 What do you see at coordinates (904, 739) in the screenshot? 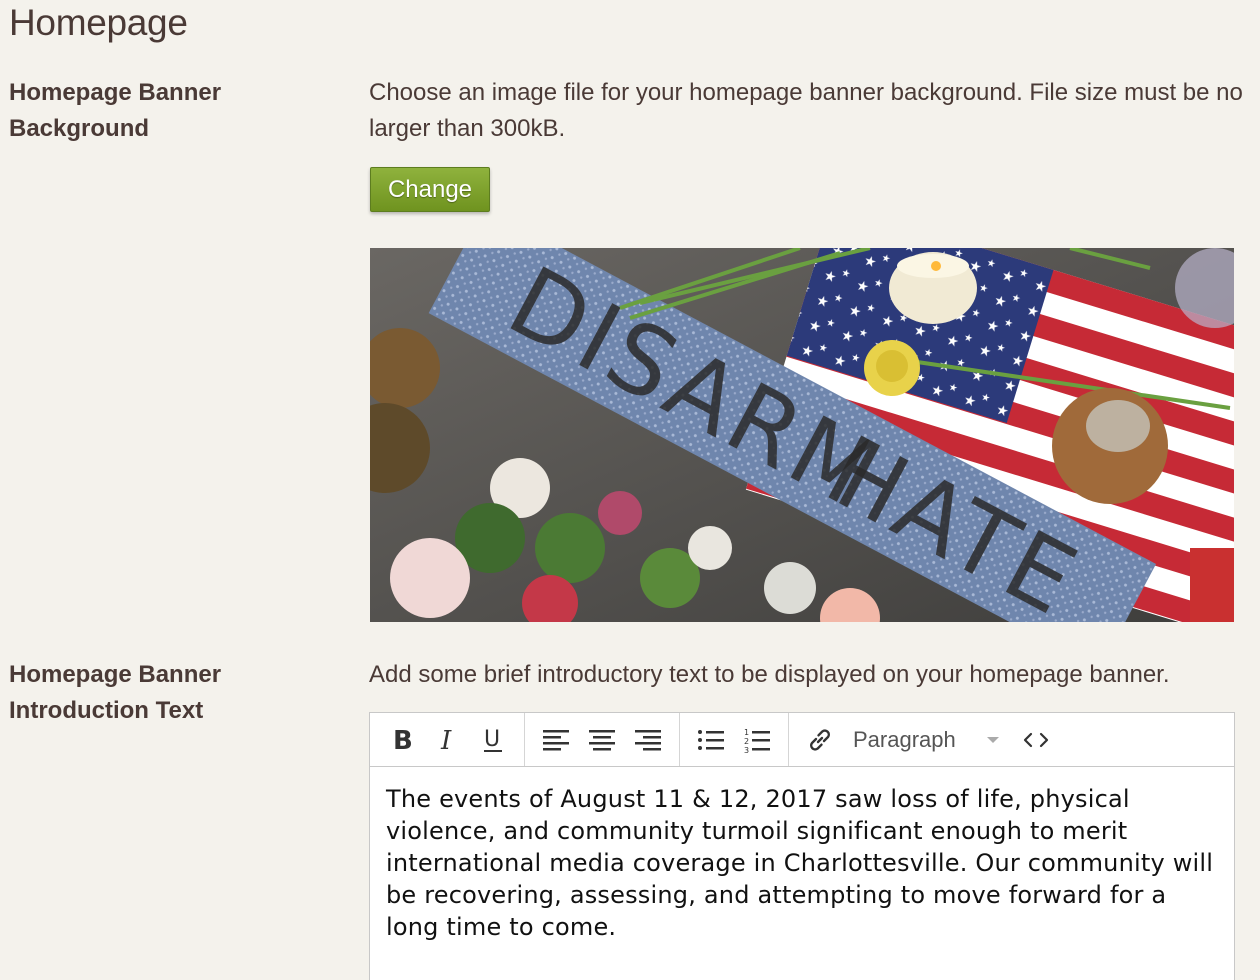
I see `format-select-value: Paragraph` at bounding box center [904, 739].